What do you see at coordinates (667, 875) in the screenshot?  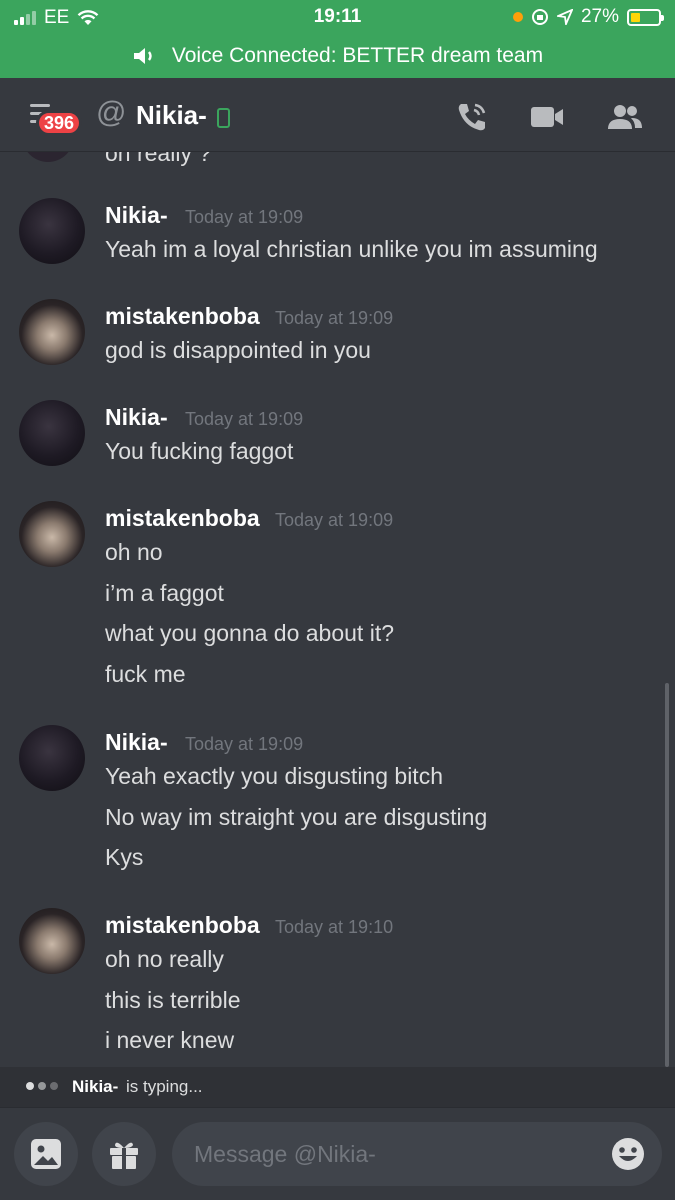 I see `scrollbar` at bounding box center [667, 875].